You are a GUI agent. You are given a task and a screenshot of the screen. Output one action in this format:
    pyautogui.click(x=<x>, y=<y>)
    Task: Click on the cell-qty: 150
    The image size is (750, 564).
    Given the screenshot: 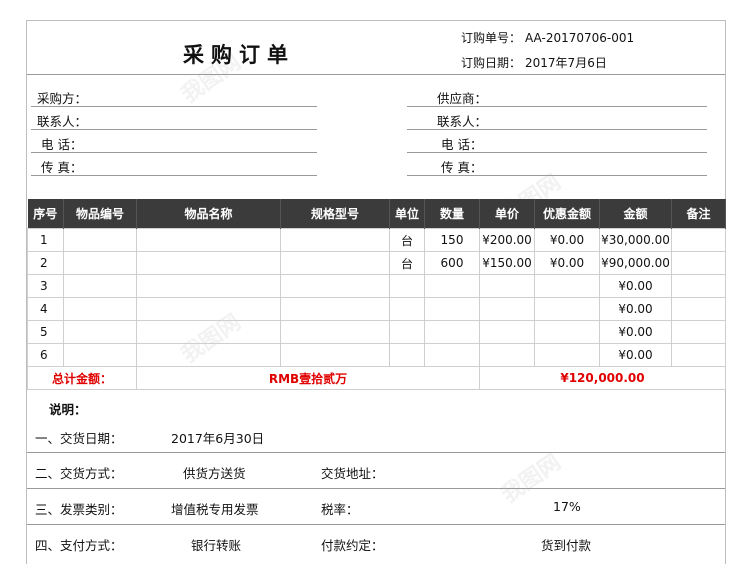 What is the action you would take?
    pyautogui.click(x=452, y=240)
    